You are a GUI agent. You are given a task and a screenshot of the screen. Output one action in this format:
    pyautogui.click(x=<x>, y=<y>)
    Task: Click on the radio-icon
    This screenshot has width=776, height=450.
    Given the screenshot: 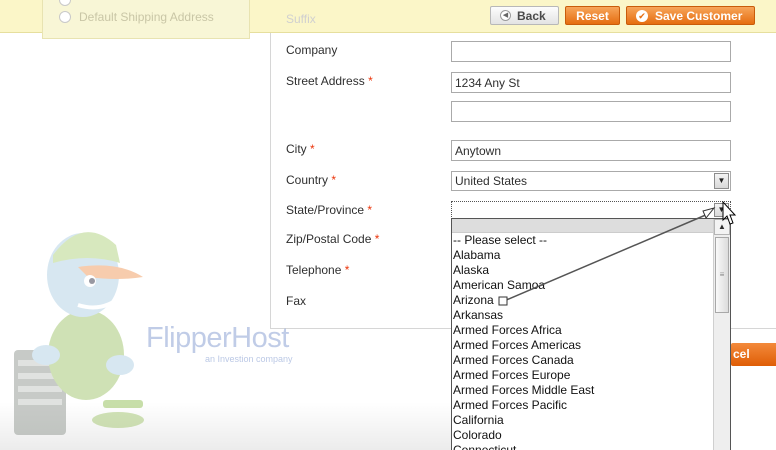 What is the action you would take?
    pyautogui.click(x=65, y=3)
    